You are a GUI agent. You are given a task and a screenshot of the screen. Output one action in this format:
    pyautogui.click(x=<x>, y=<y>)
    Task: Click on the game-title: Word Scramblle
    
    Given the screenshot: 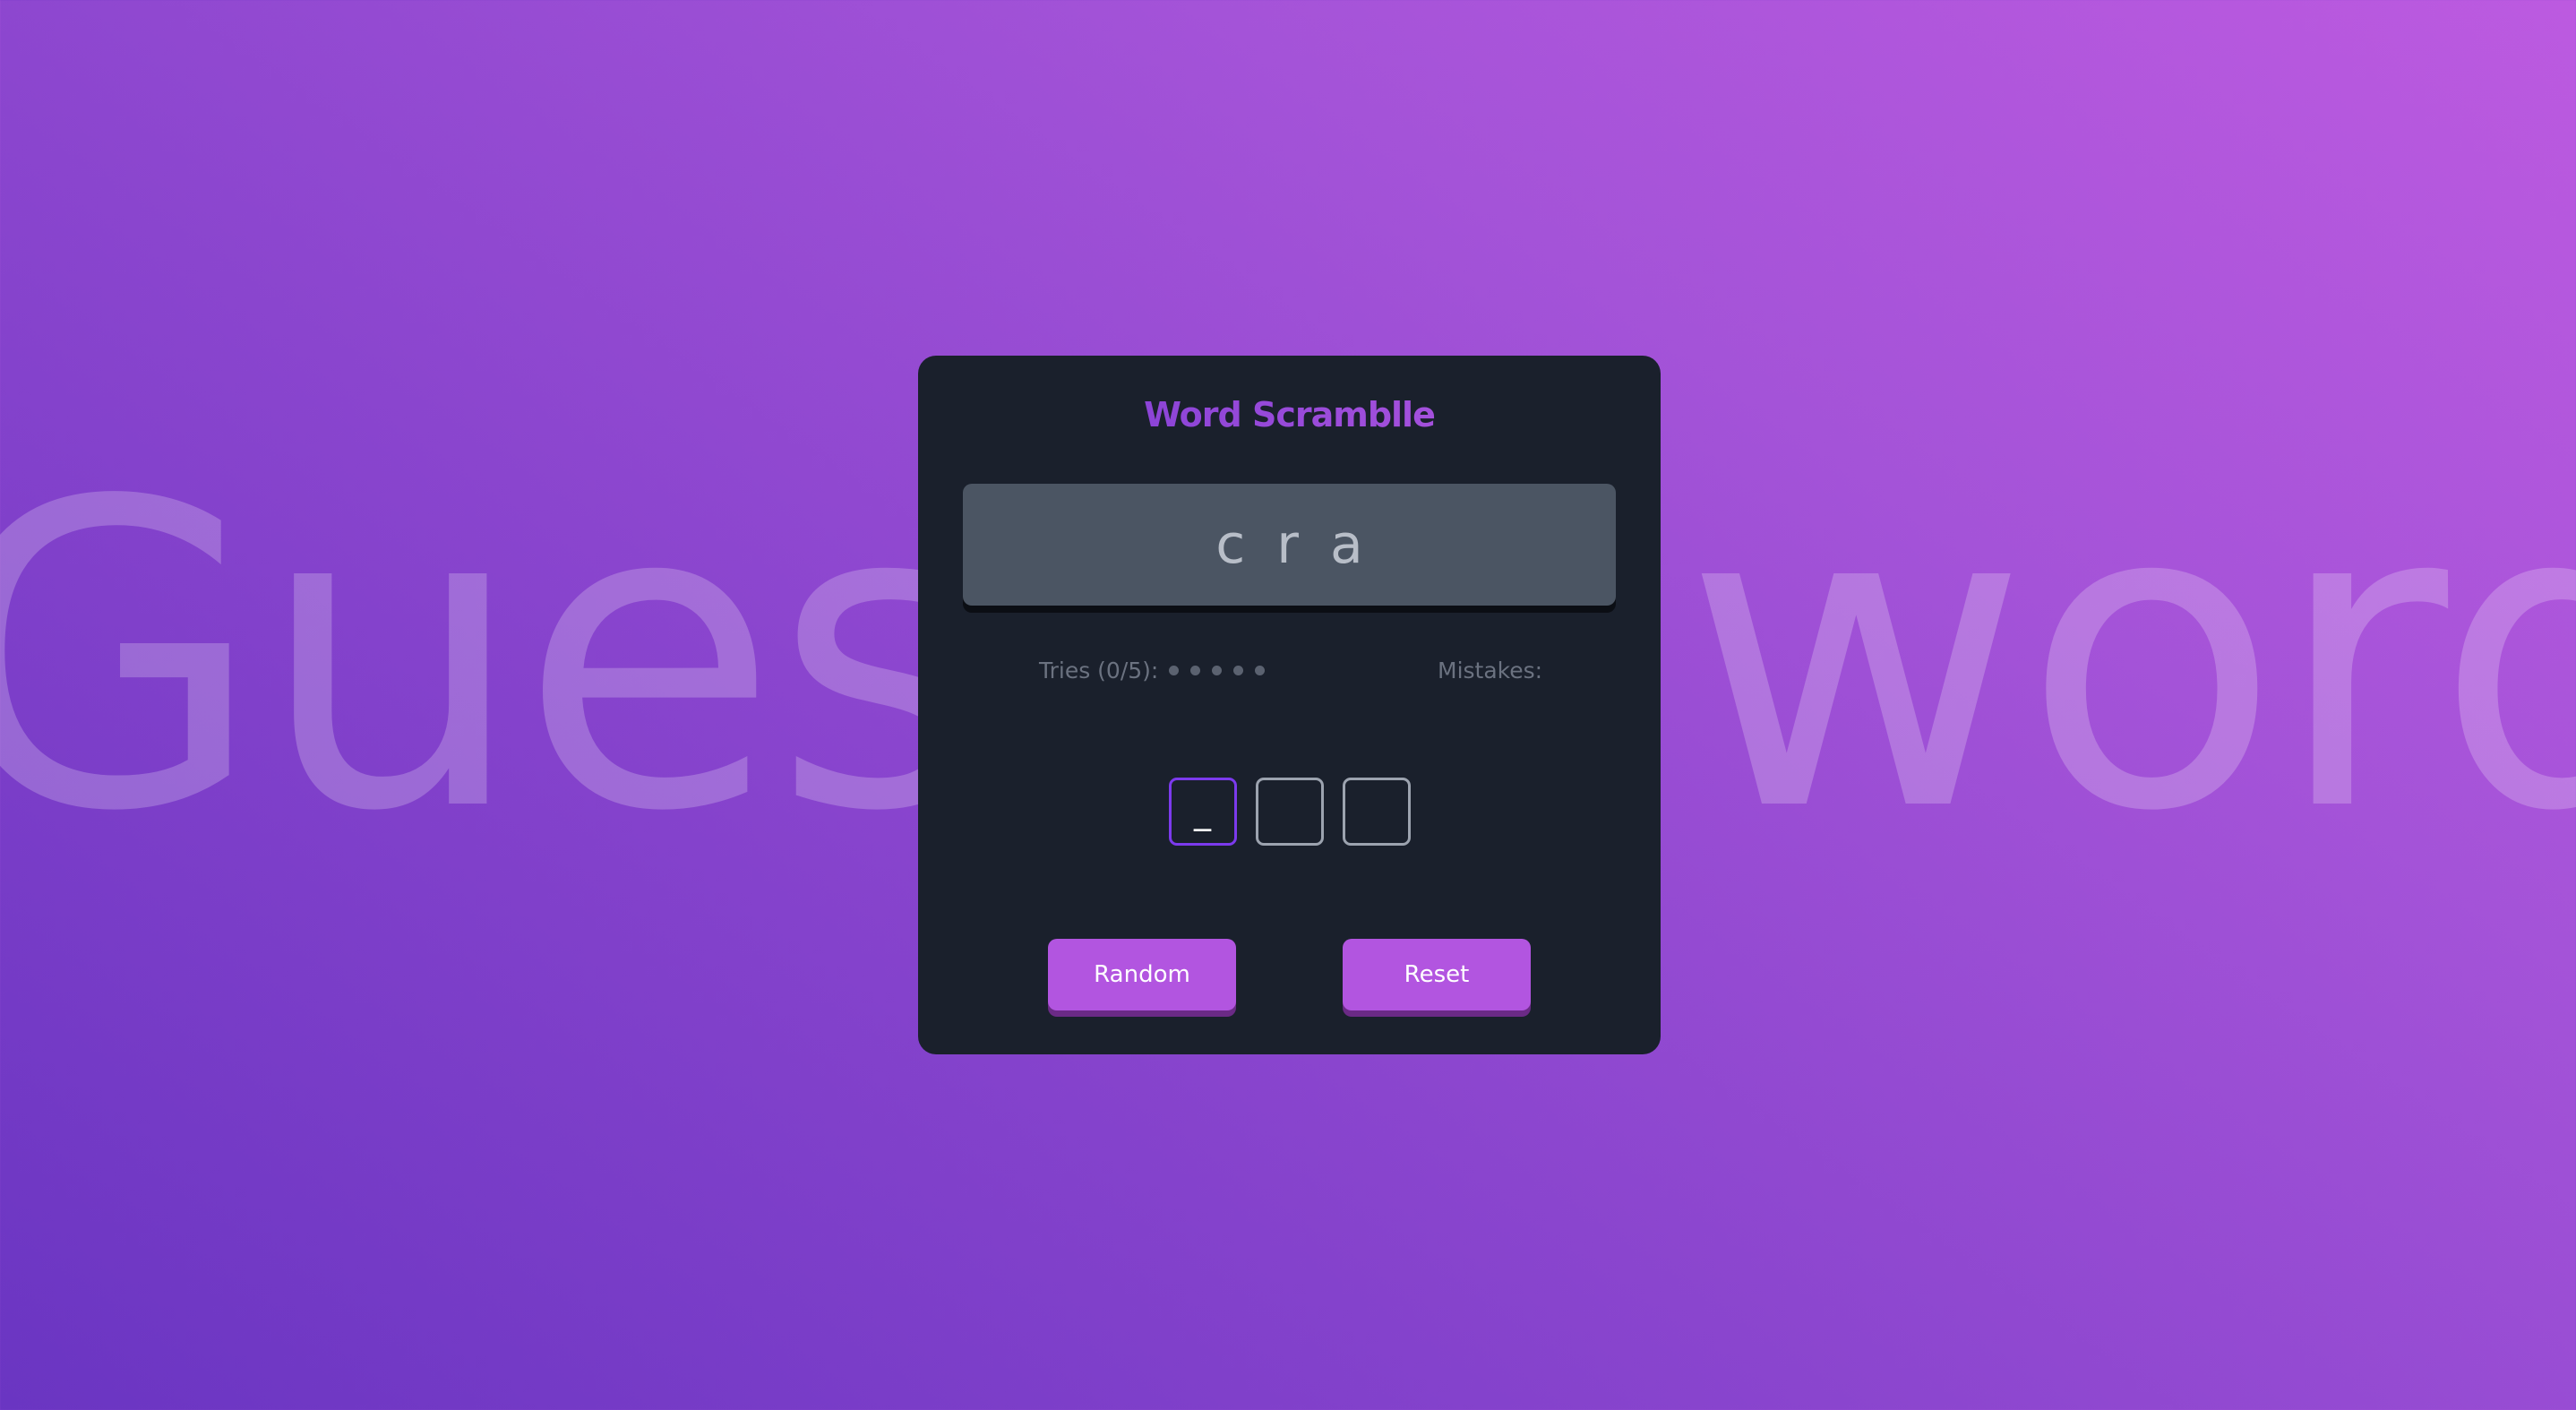 What is the action you would take?
    pyautogui.click(x=1289, y=414)
    